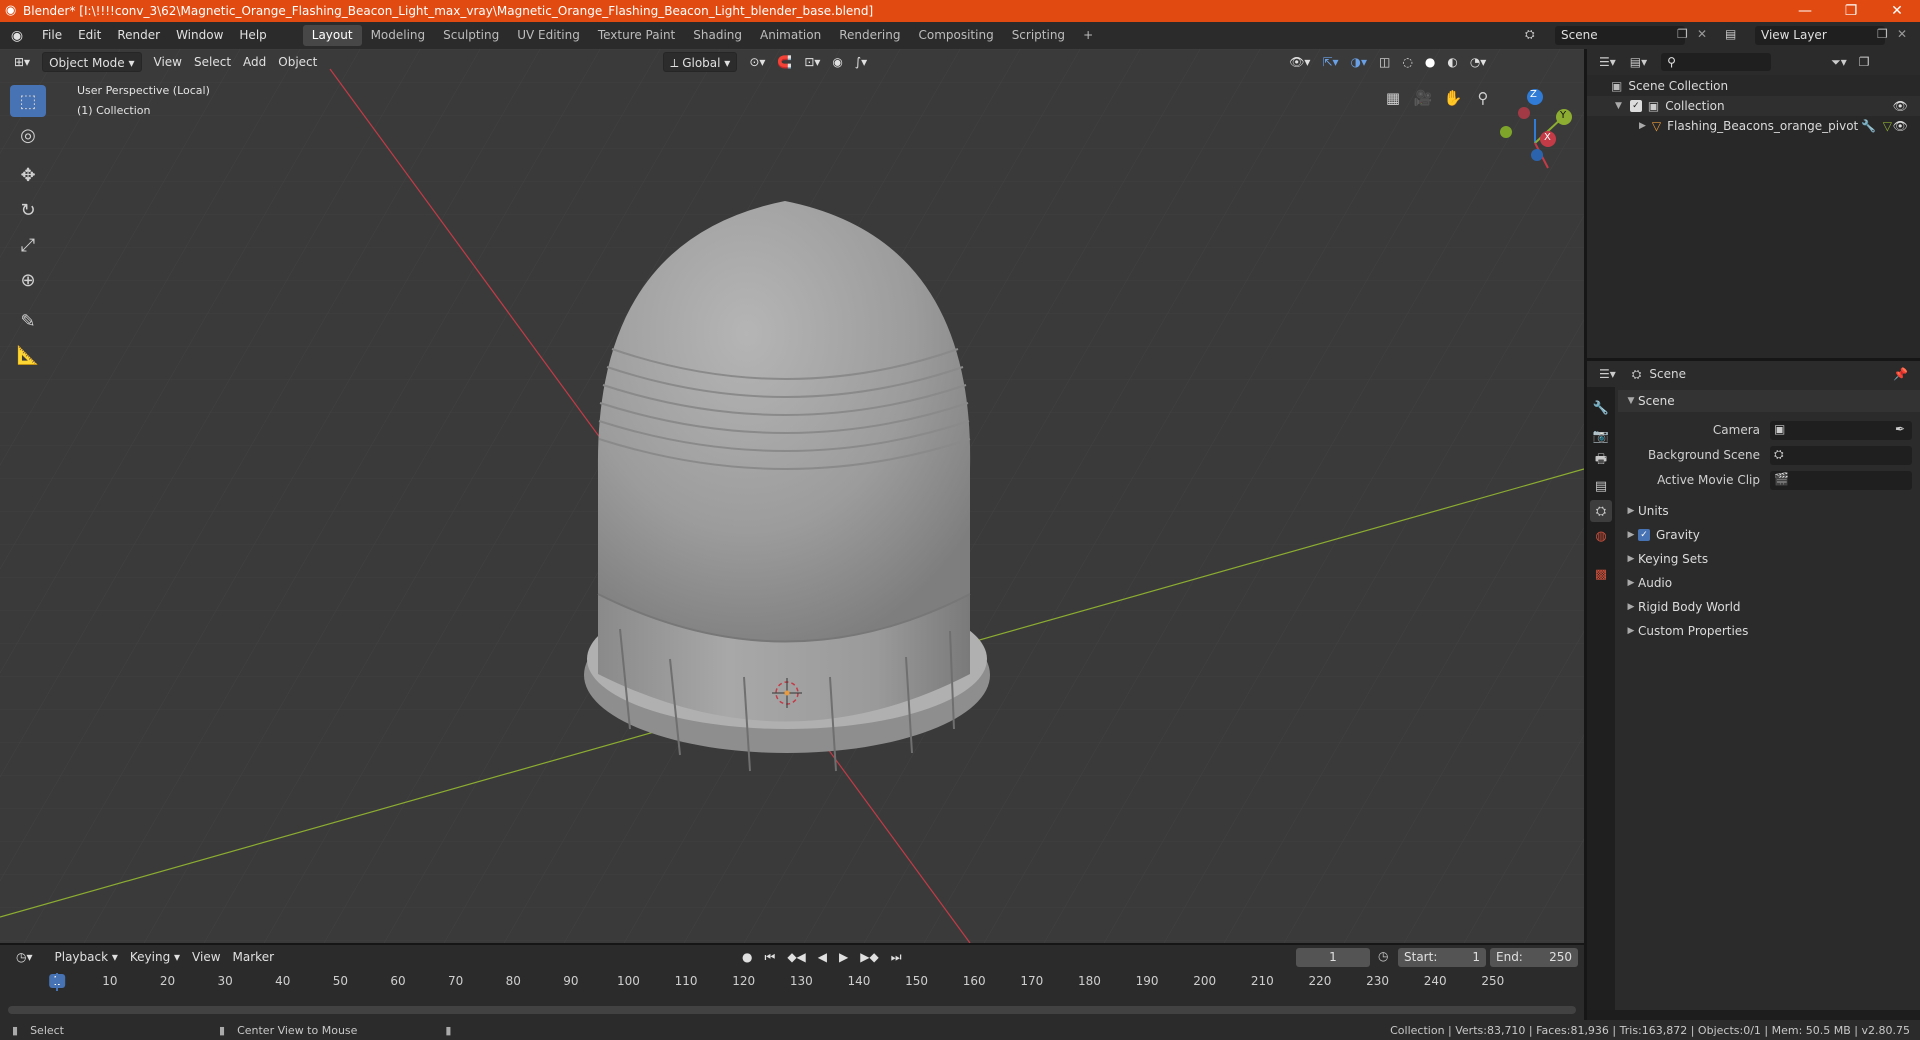 The image size is (1920, 1040). I want to click on keying-menu: Keying ▾, so click(155, 957).